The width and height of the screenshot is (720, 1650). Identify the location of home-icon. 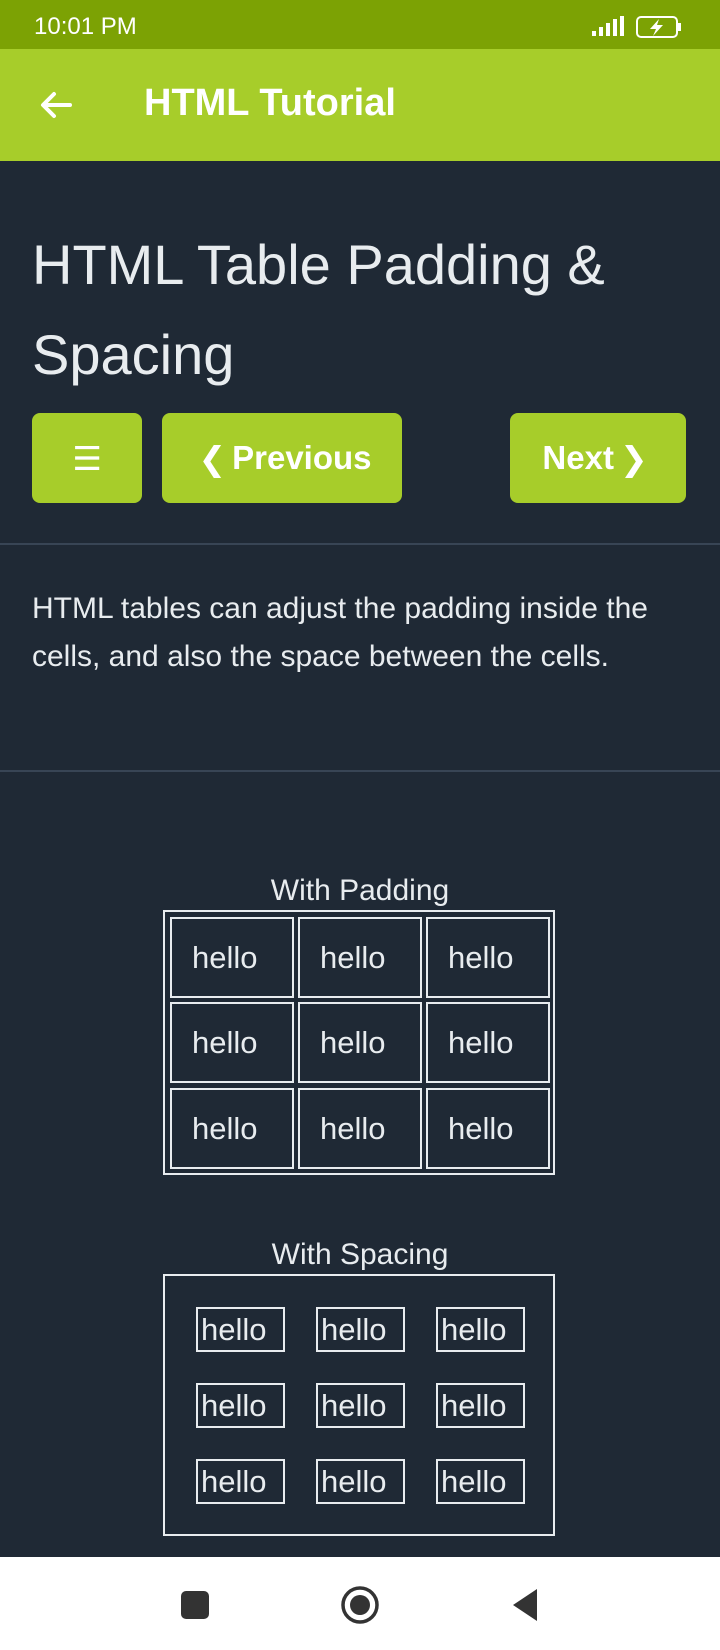
(360, 1605).